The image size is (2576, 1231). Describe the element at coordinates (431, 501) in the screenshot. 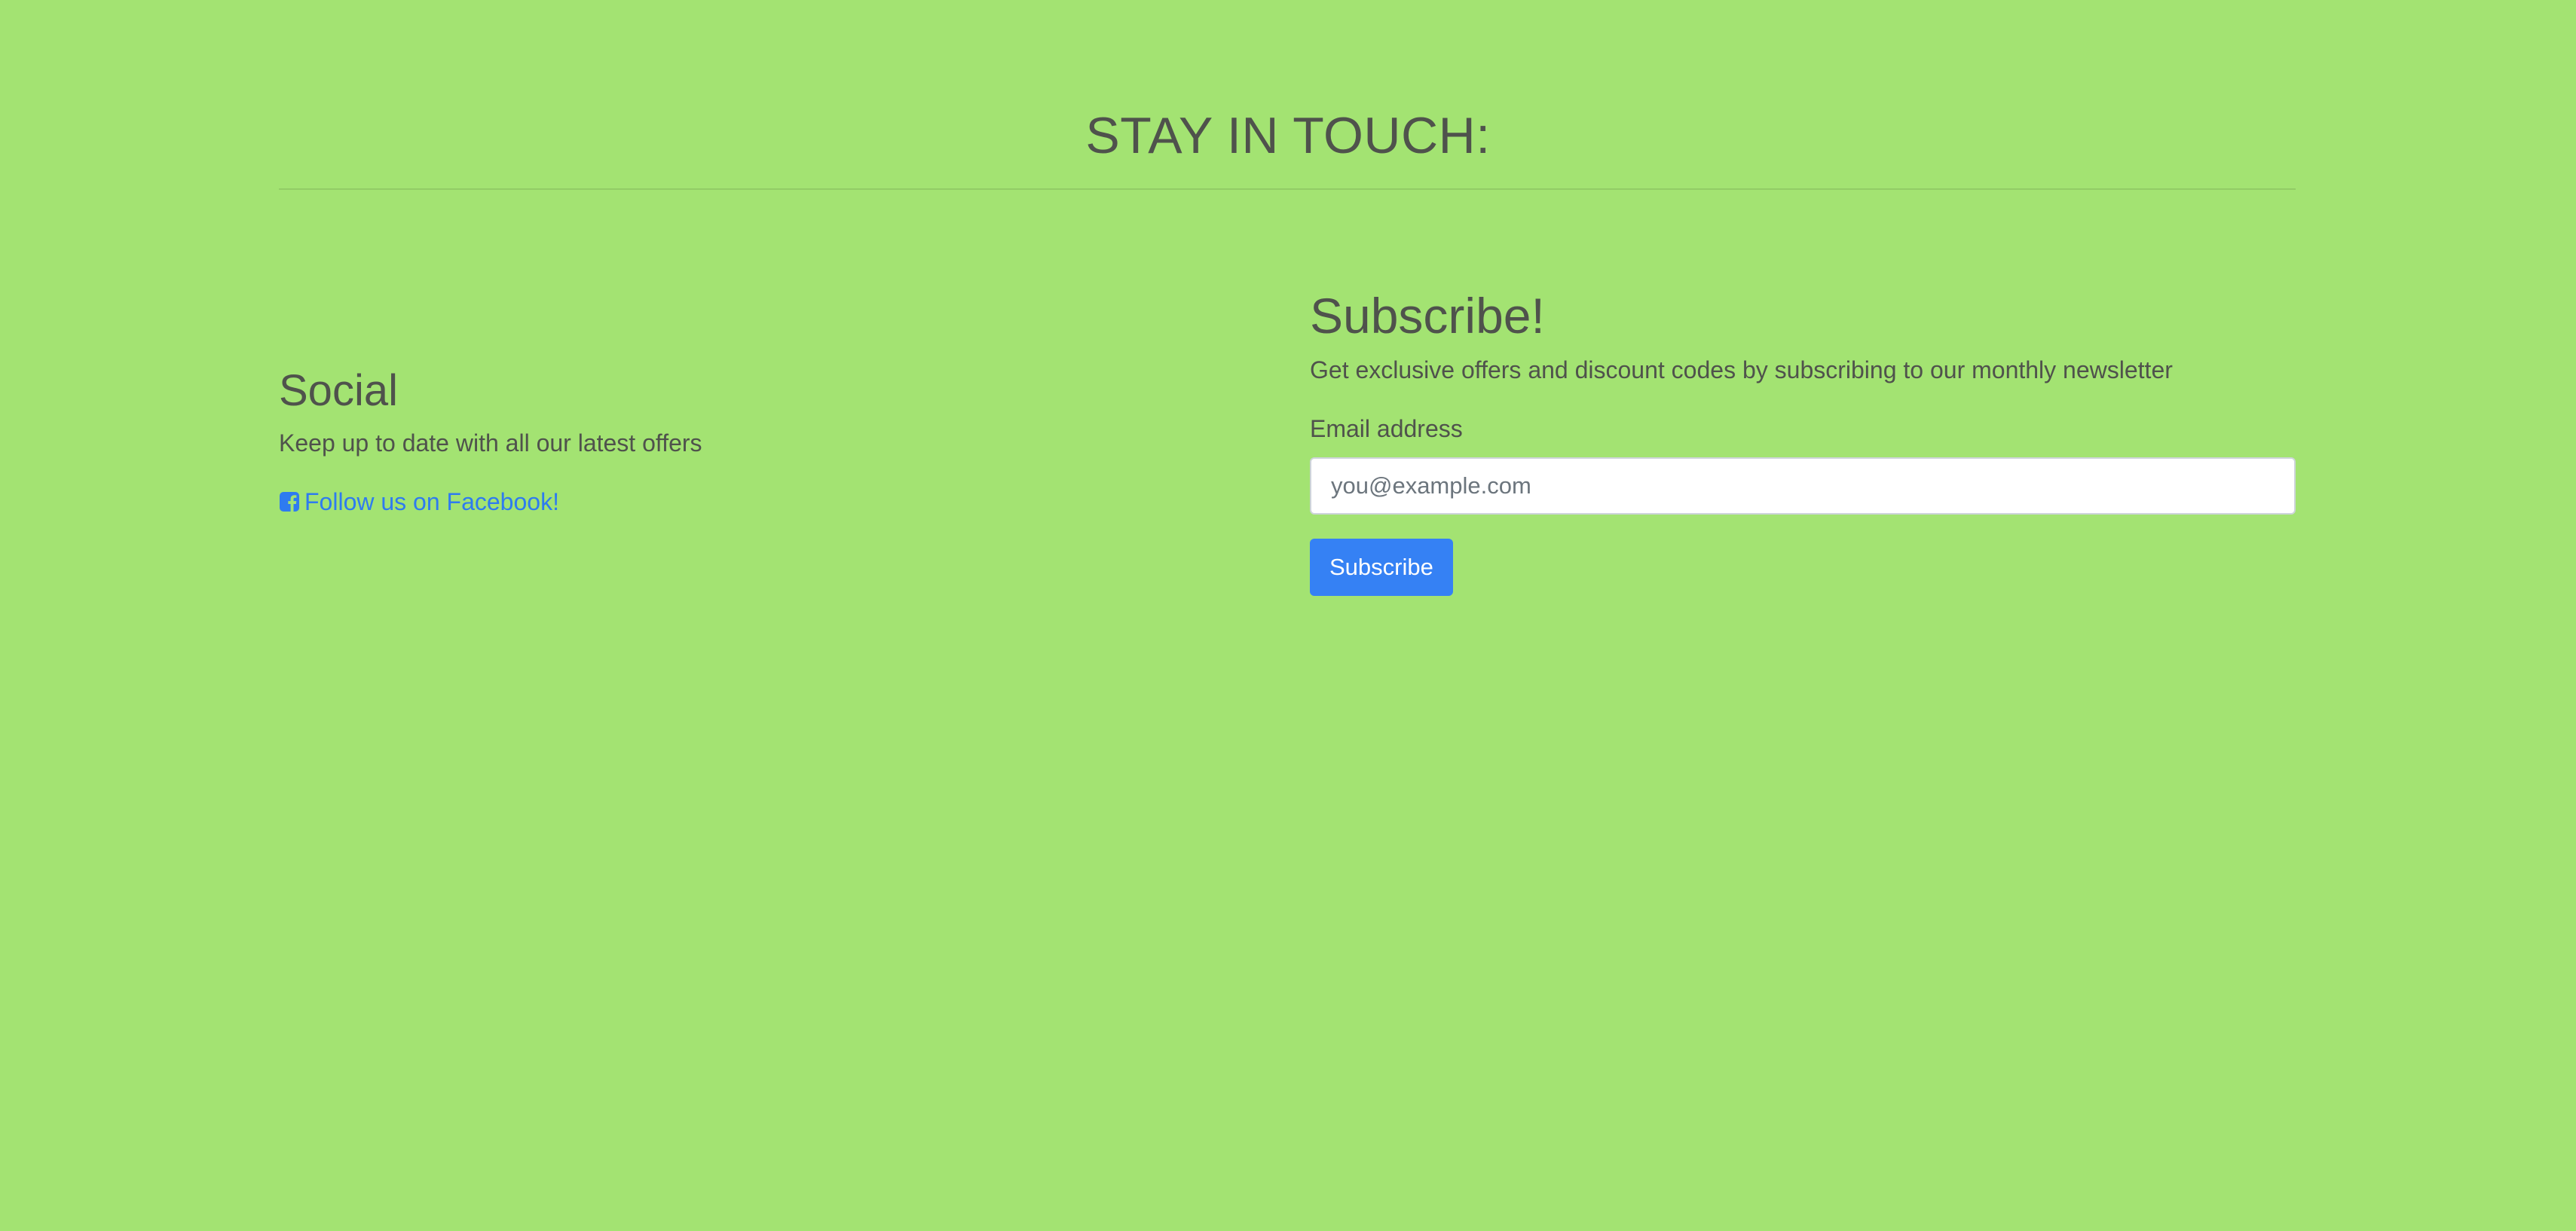

I see `facebook-link-label: Follow us on Facebook!` at that location.